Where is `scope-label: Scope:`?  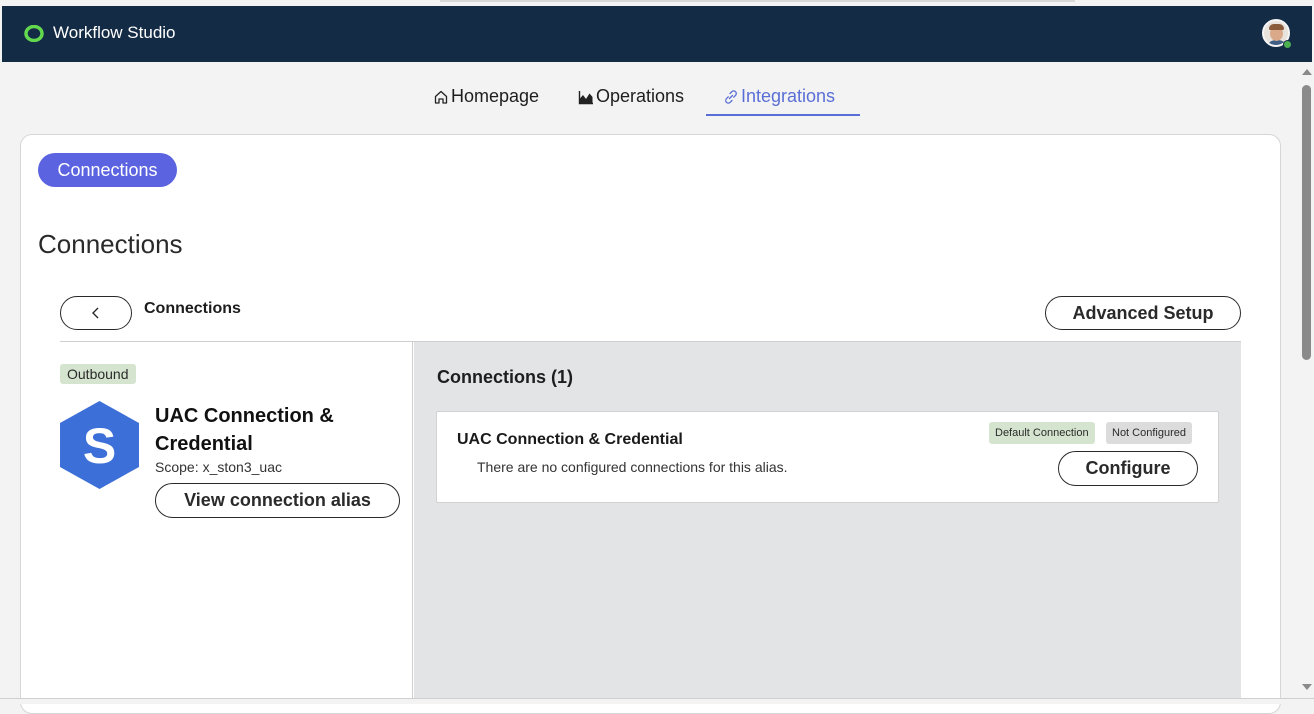
scope-label: Scope: is located at coordinates (177, 467).